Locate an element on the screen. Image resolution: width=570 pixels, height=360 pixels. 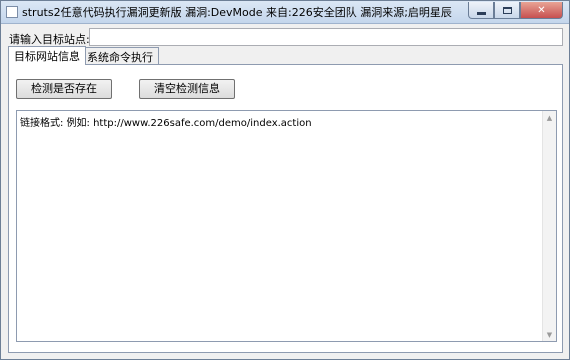
tab-site-info-label: 目标网站信息 is located at coordinates (47, 56).